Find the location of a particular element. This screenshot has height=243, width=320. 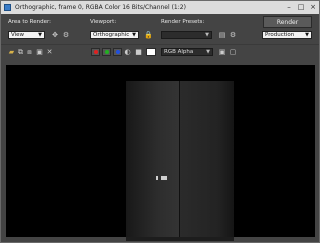

frame-buffer-toolbar: ▰ ⧉ ⧈ ▣ ✕ ◐ ■ RGB Alpha ▼ ▣ ▢ is located at coordinates (160, 51).